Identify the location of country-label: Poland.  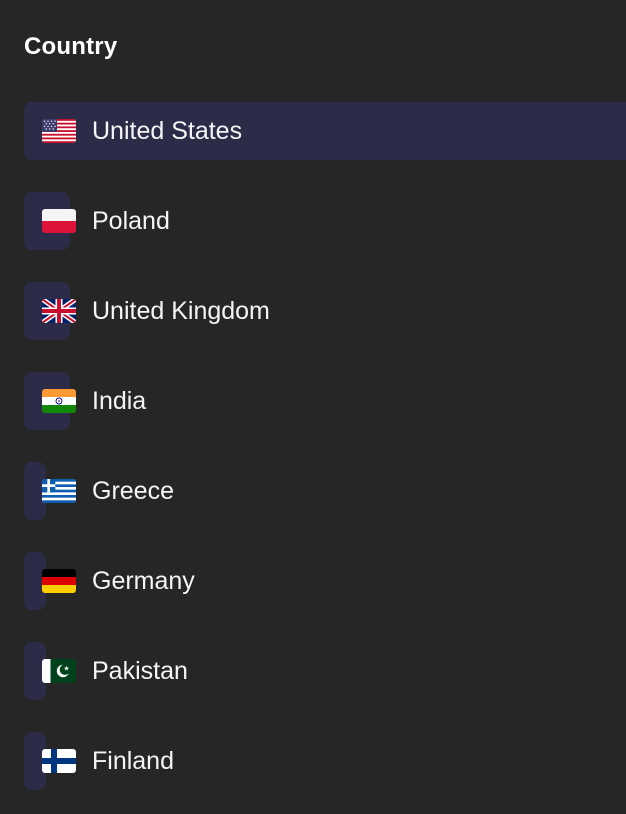
(131, 221).